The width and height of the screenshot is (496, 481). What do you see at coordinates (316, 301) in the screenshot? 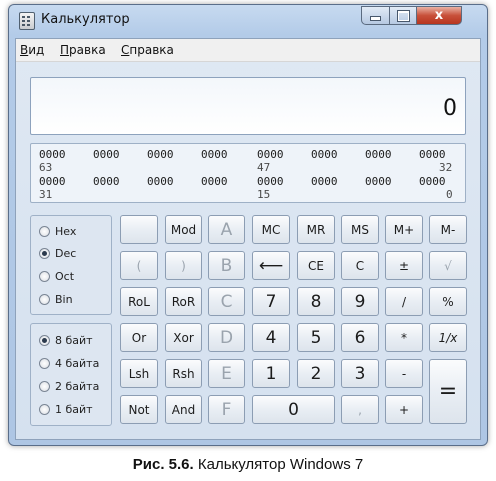
I see `digit-8-button: 8` at bounding box center [316, 301].